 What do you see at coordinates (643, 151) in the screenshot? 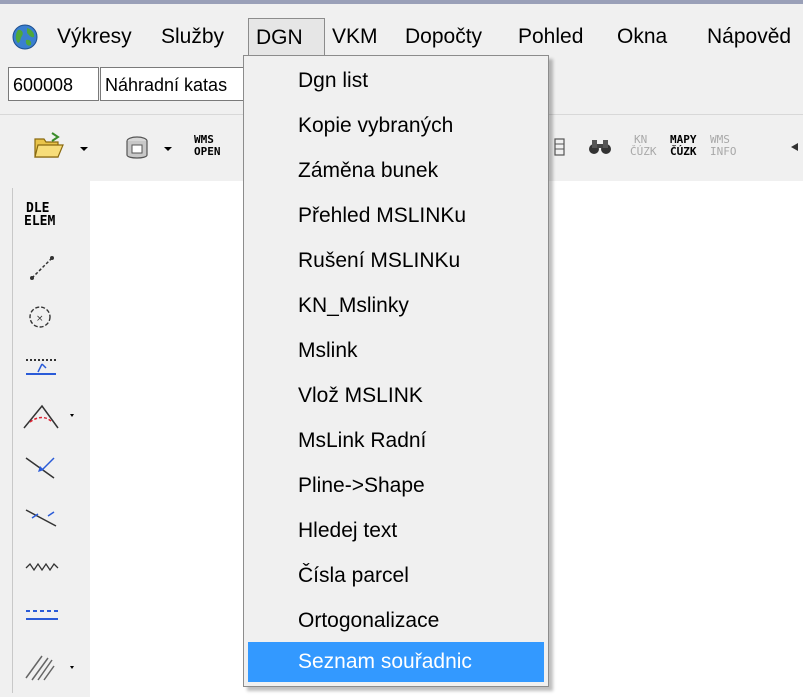
I see `kn-cuzk-line2: ČÚZK` at bounding box center [643, 151].